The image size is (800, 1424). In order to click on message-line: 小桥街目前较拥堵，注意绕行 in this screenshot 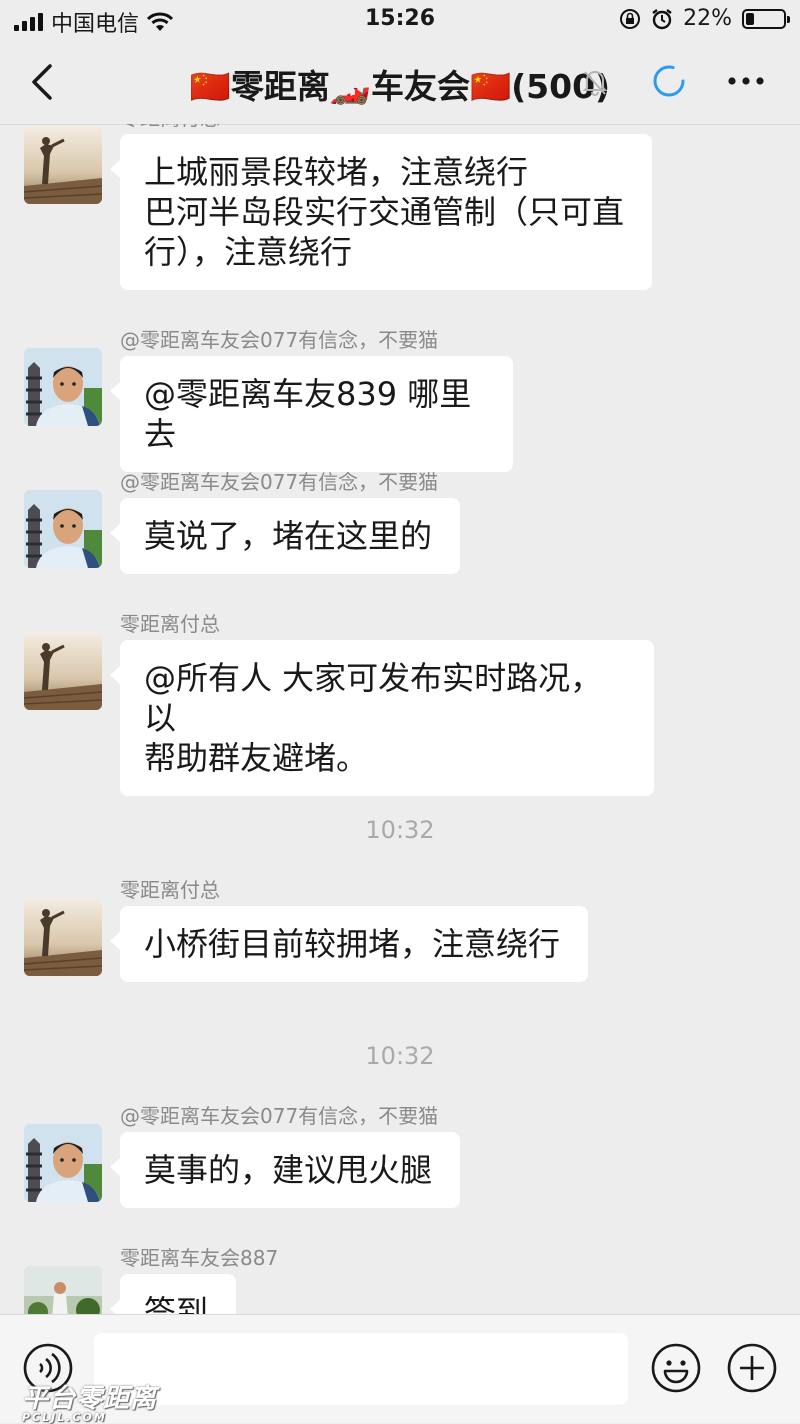, I will do `click(352, 944)`.